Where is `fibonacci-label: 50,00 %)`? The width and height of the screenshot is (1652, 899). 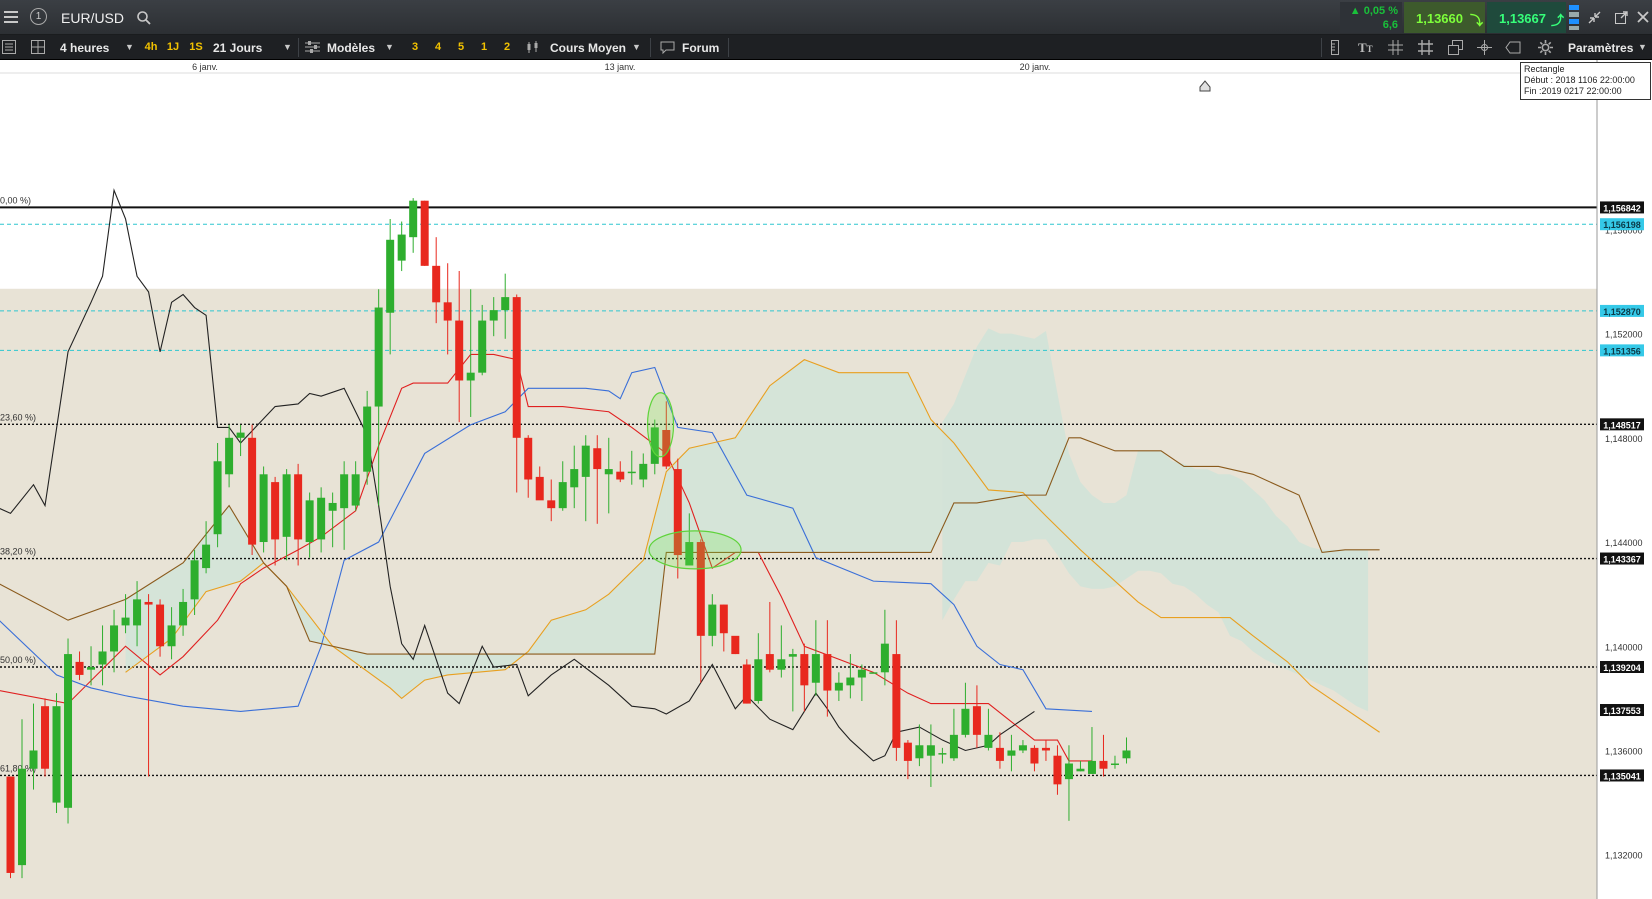
fibonacci-label: 50,00 %) is located at coordinates (18, 660).